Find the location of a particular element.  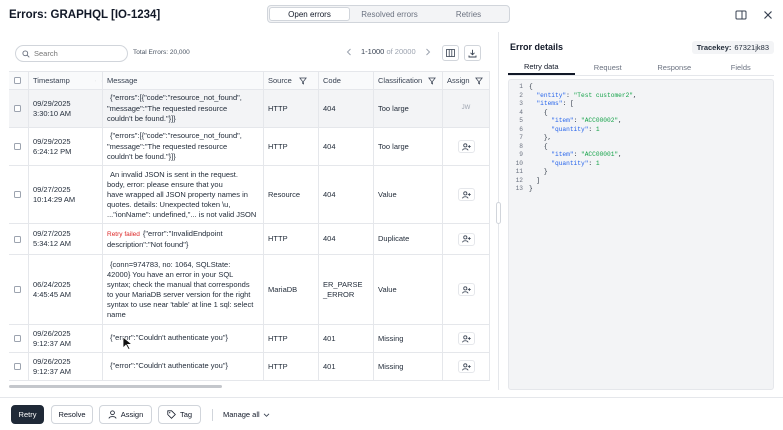

dropdown-label: Manage all is located at coordinates (241, 414).